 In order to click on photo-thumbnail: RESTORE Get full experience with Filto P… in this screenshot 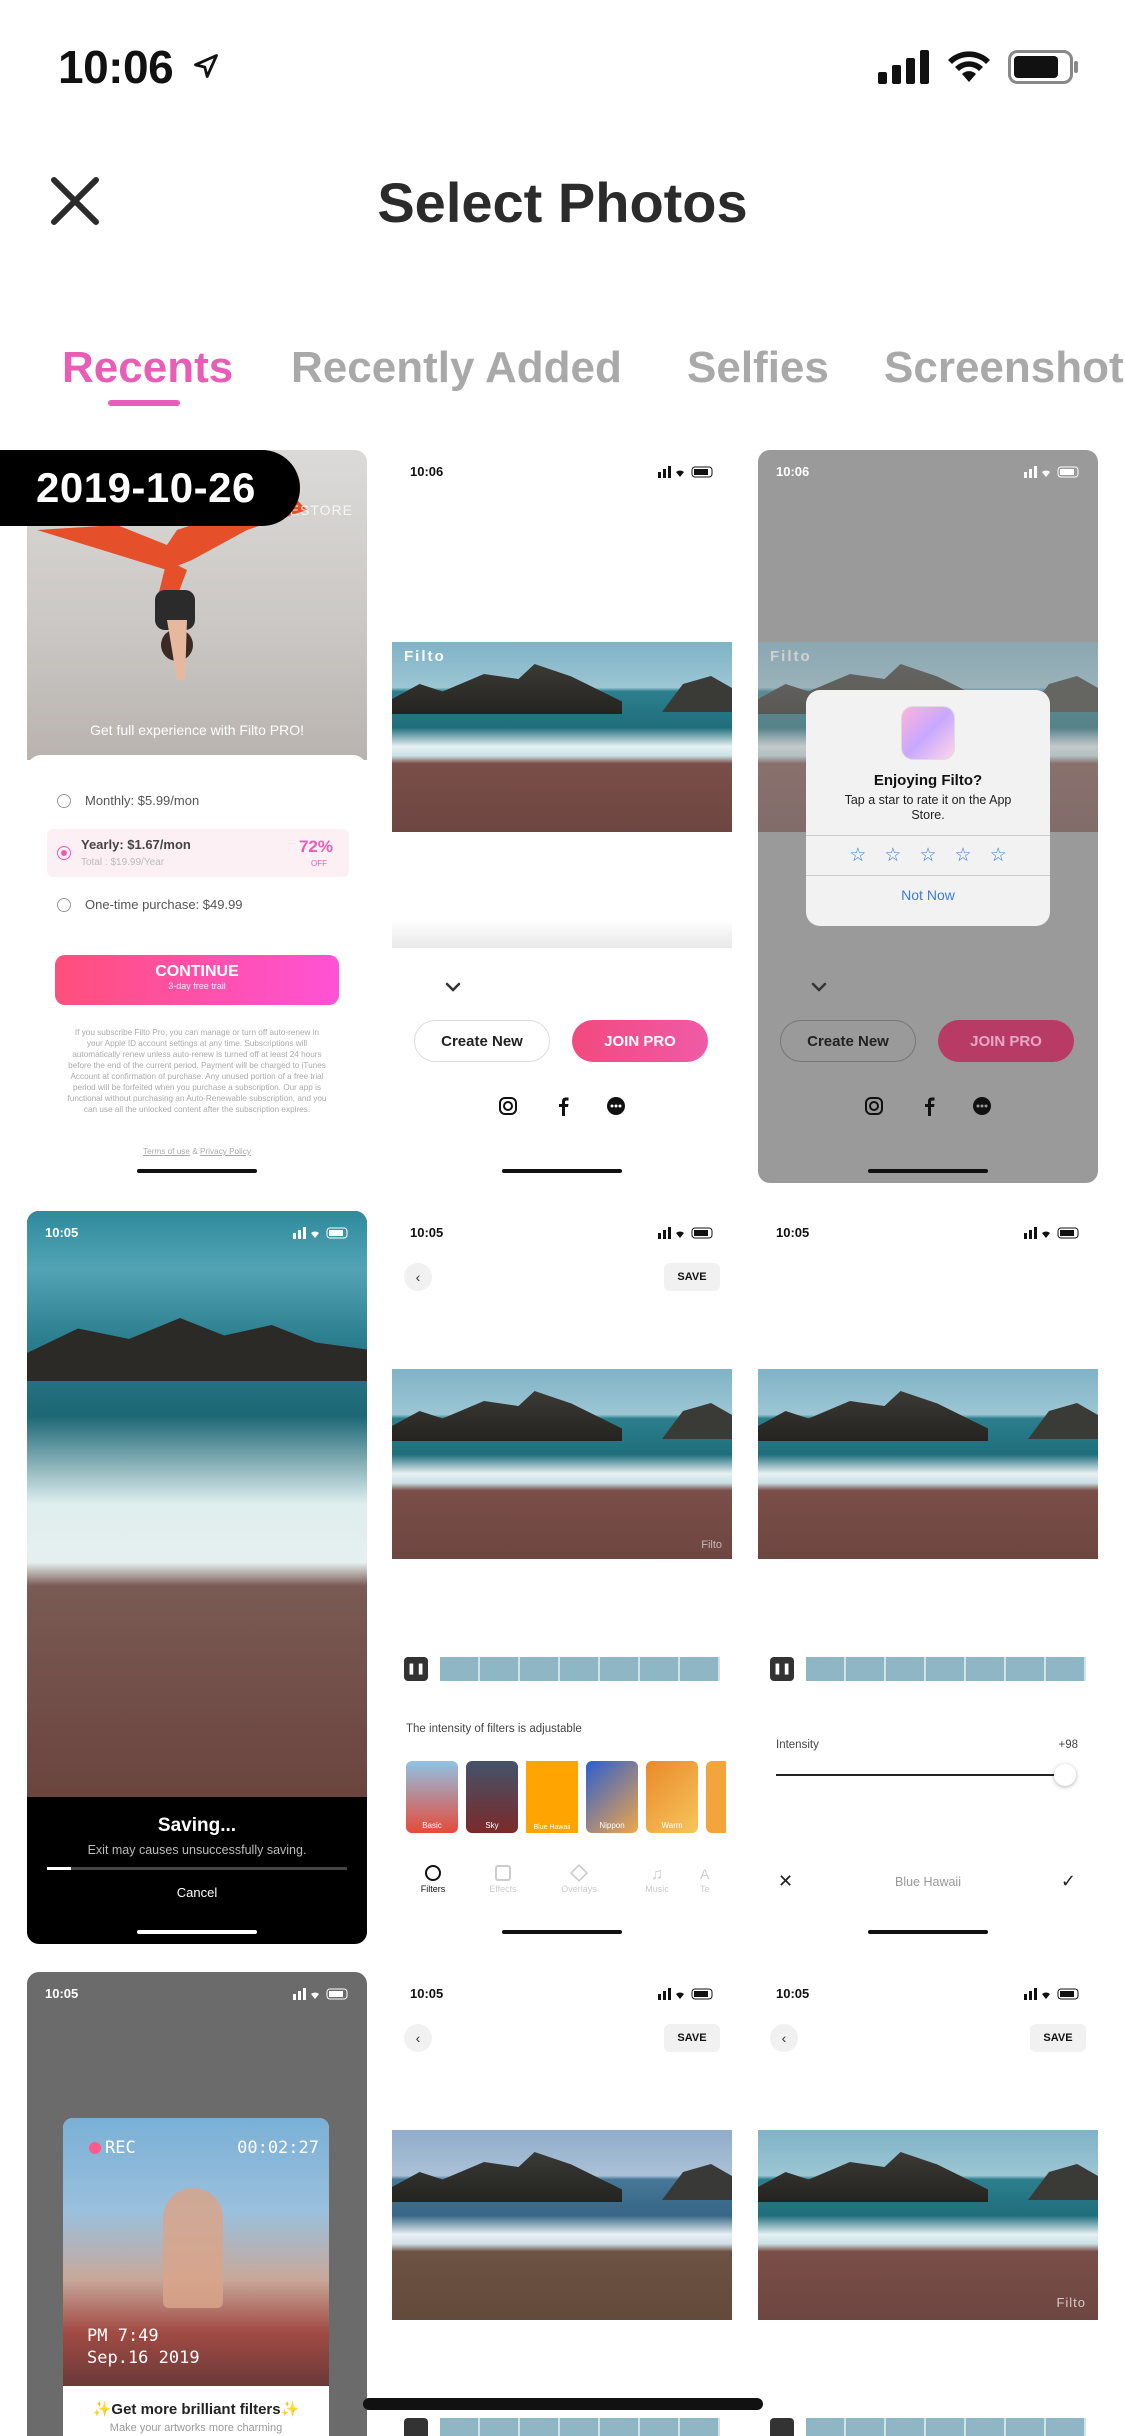, I will do `click(197, 816)`.